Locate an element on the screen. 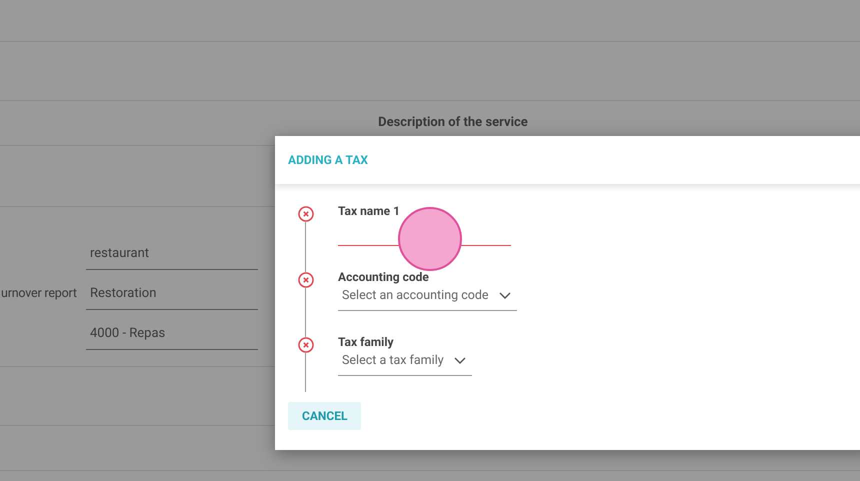  dialog-title: ADDING A TAX is located at coordinates (328, 160).